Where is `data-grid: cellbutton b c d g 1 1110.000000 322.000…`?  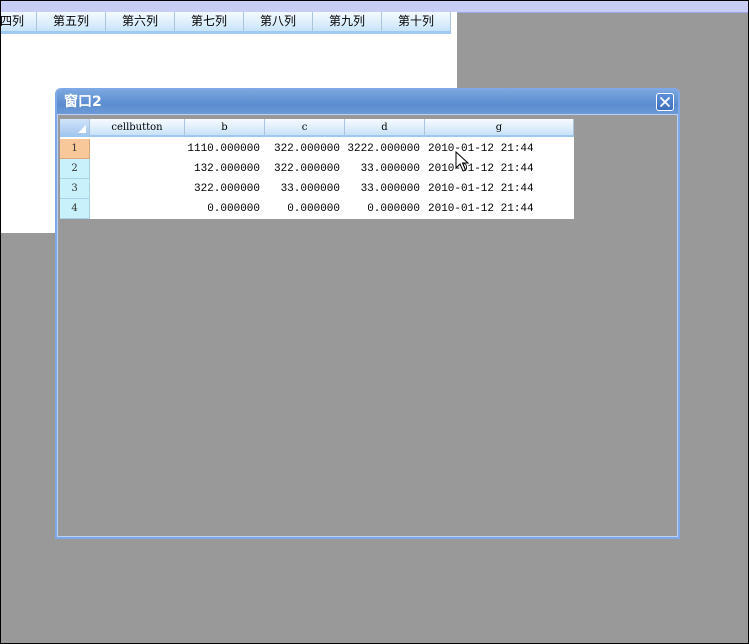 data-grid: cellbutton b c d g 1 1110.000000 322.000… is located at coordinates (317, 169).